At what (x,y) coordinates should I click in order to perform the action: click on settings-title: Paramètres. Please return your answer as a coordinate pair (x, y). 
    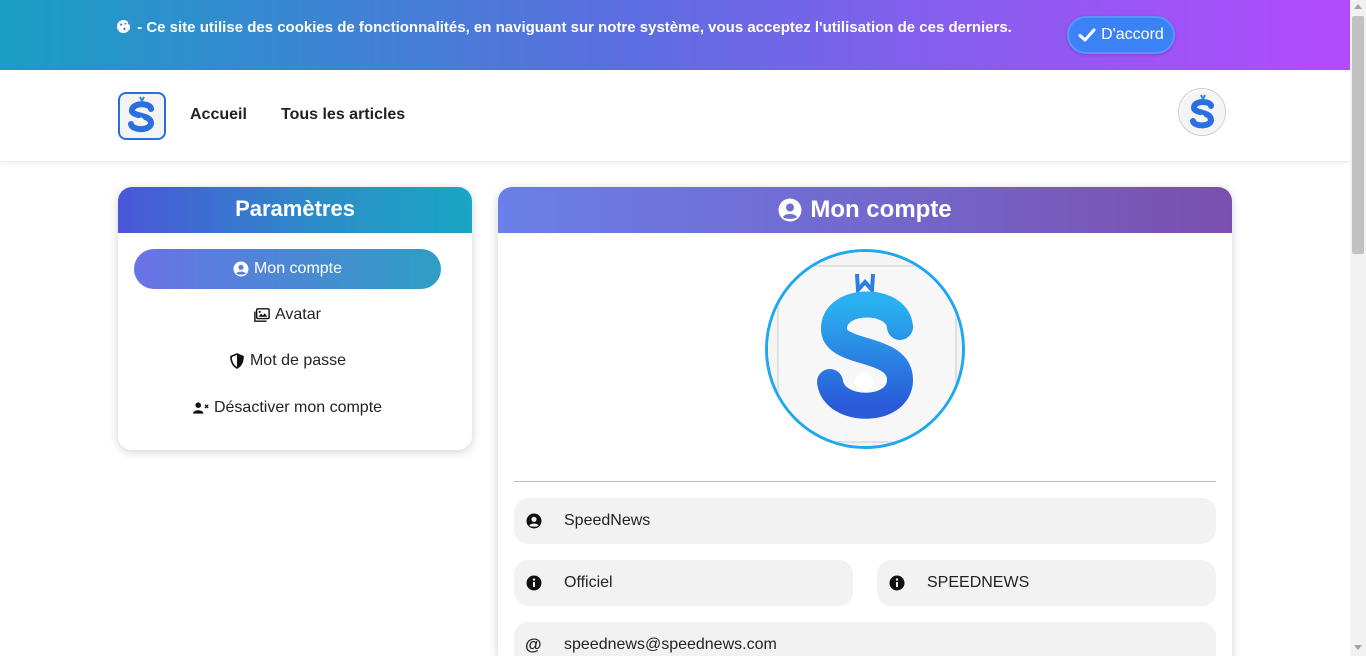
    Looking at the image, I should click on (295, 210).